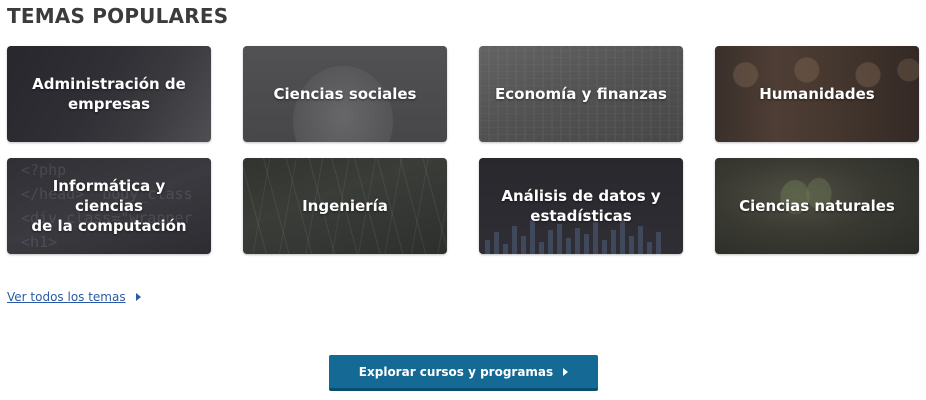 Image resolution: width=926 pixels, height=400 pixels. I want to click on see-all-topics-link: Ver todos los temas, so click(74, 297).